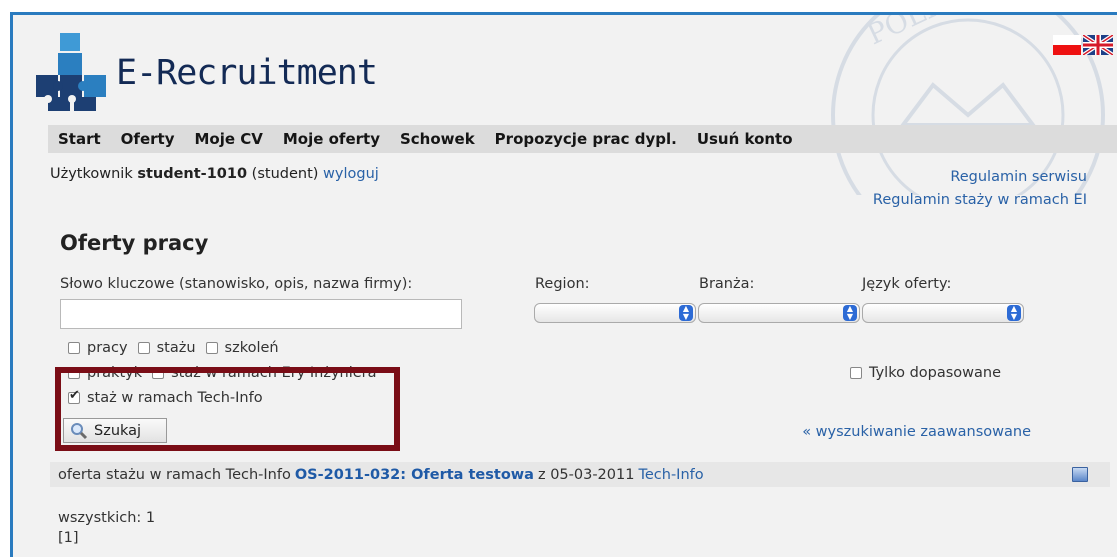 The height and width of the screenshot is (557, 1117). What do you see at coordinates (907, 284) in the screenshot?
I see `language-label: Język oferty:` at bounding box center [907, 284].